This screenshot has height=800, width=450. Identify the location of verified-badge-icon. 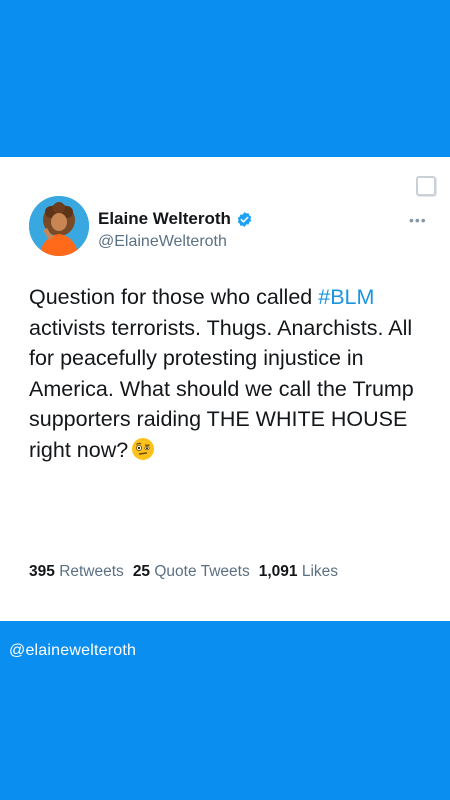
(244, 219).